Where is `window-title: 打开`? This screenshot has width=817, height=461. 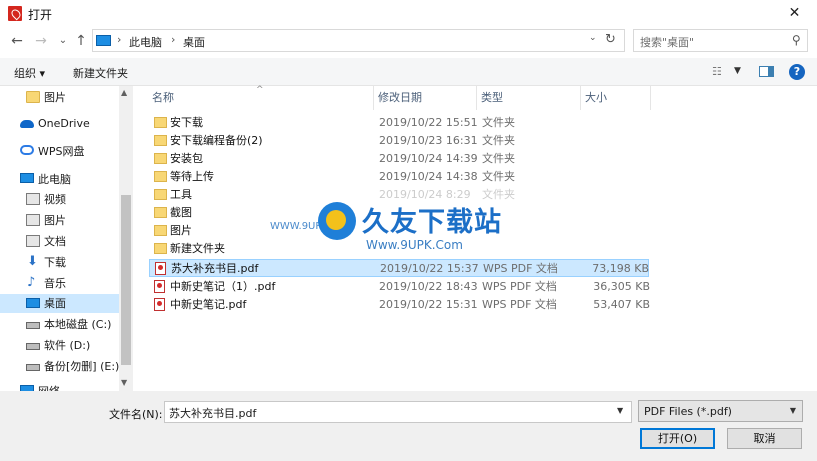
window-title: 打开 is located at coordinates (40, 15).